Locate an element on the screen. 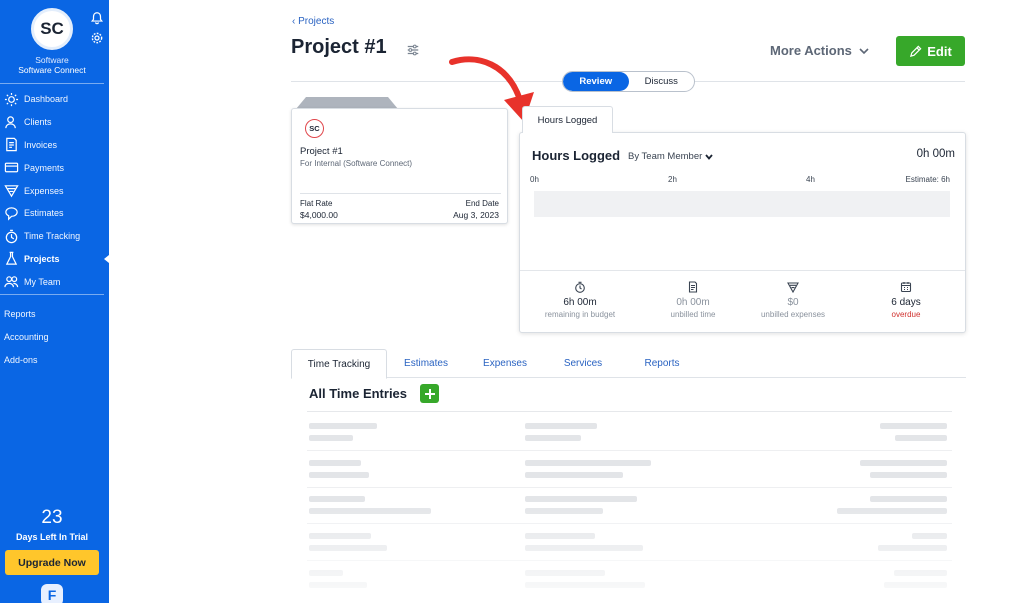 The width and height of the screenshot is (1024, 603). add-entry-button is located at coordinates (429, 393).